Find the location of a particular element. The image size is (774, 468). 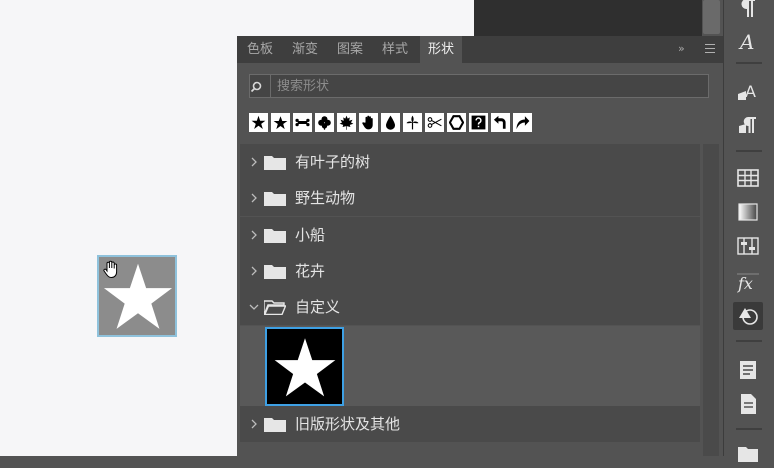

character-panel-button: A is located at coordinates (748, 41).